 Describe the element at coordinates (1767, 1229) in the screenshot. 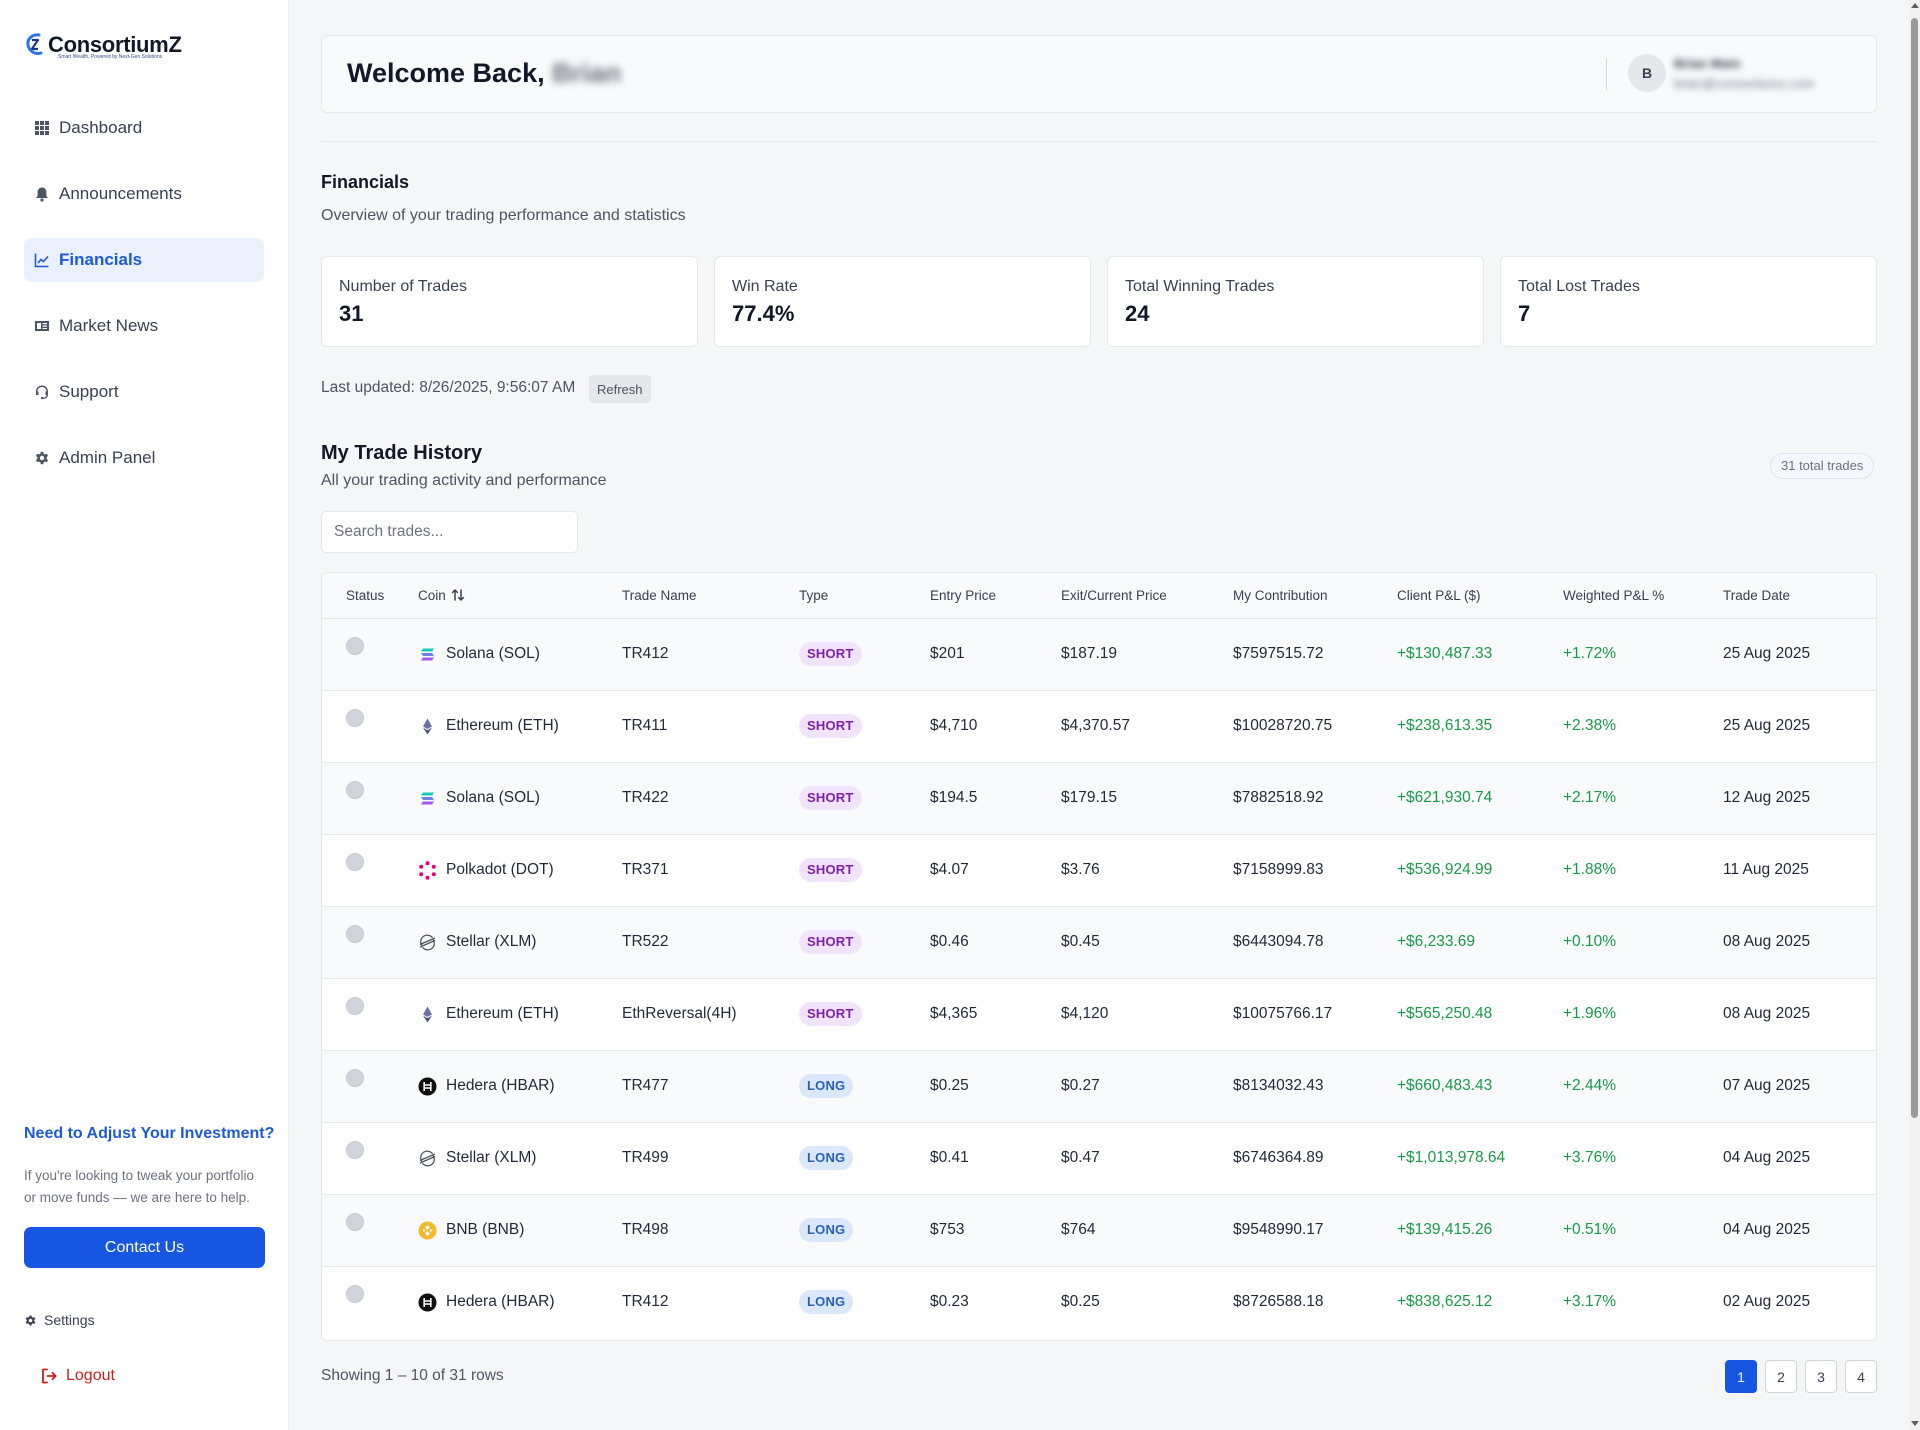

I see `trade-date: 04 Aug 2025` at that location.